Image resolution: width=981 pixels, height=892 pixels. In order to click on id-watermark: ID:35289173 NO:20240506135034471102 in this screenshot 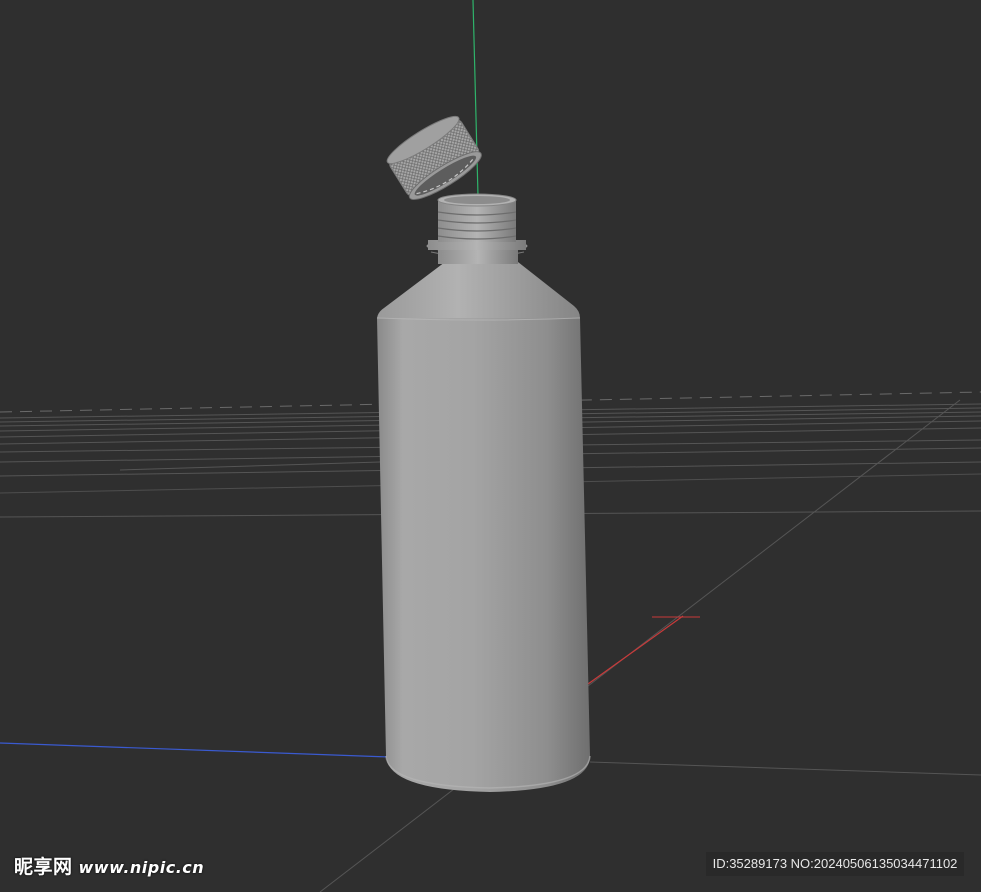, I will do `click(835, 864)`.